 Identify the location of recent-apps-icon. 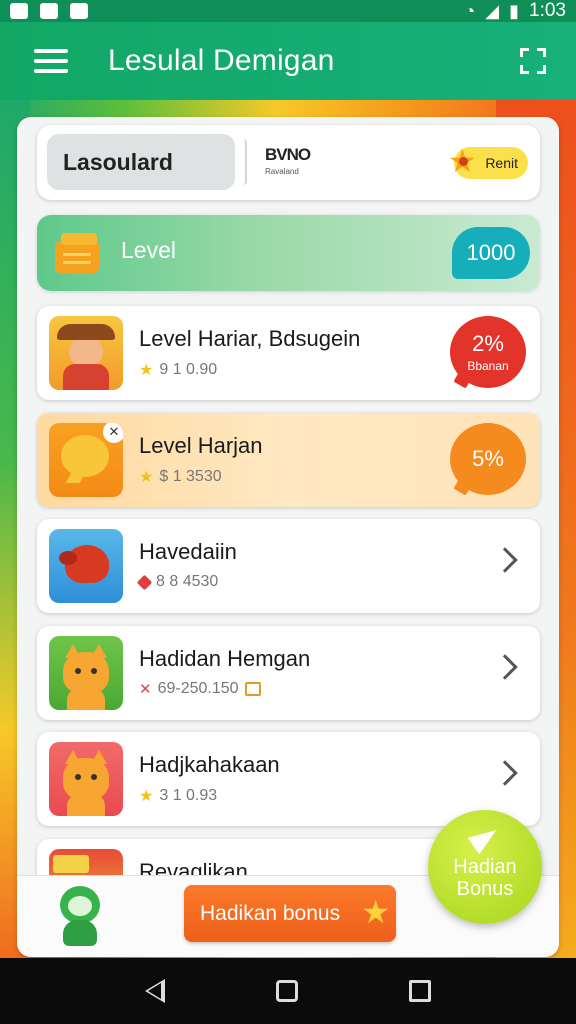
(419, 991).